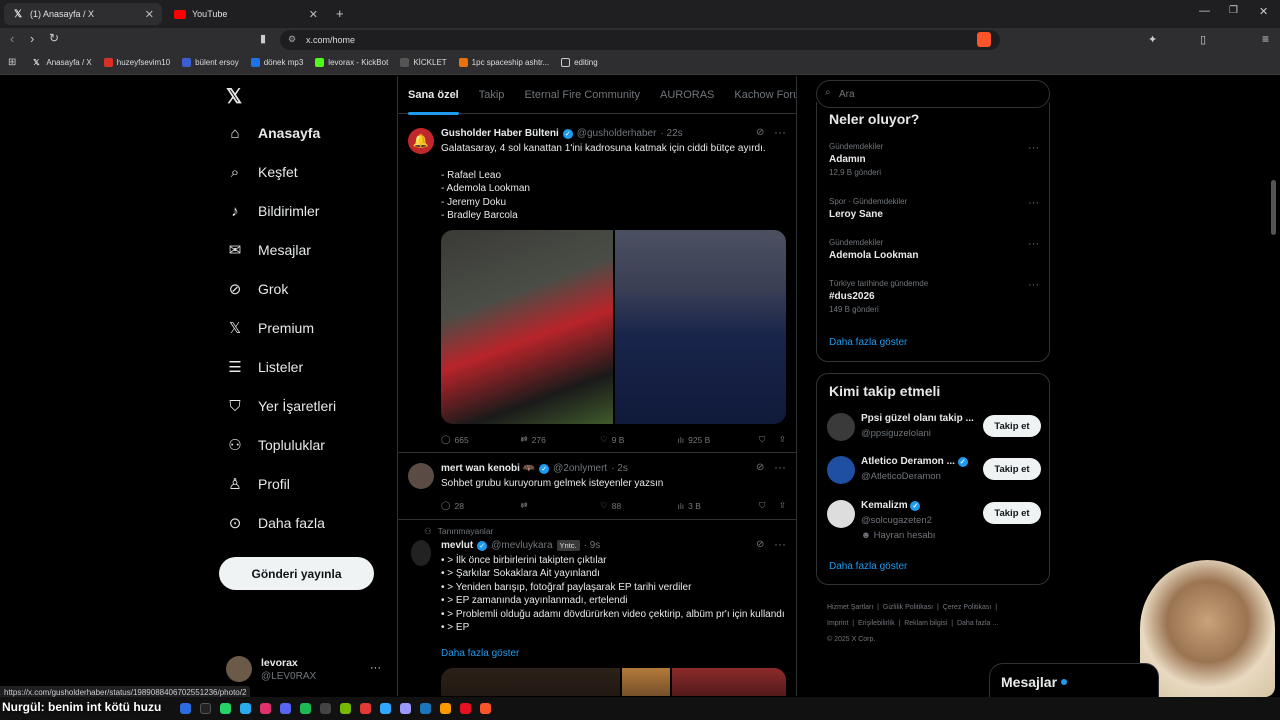 Image resolution: width=1280 pixels, height=720 pixels. Describe the element at coordinates (345, 708) in the screenshot. I see `nvidia-icon` at that location.